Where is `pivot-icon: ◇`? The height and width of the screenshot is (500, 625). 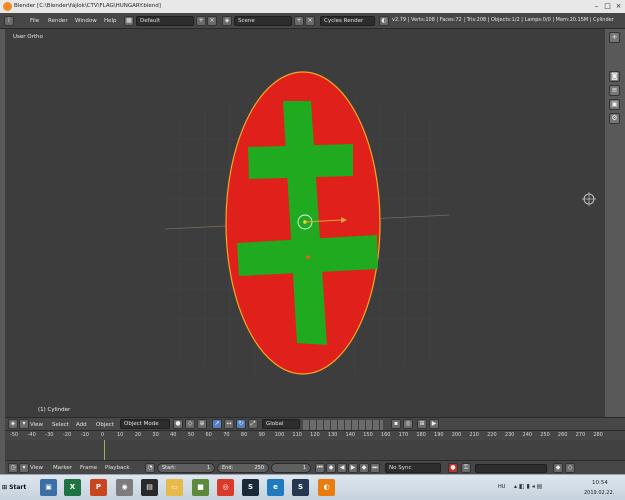
pivot-icon: ◇ is located at coordinates (190, 424).